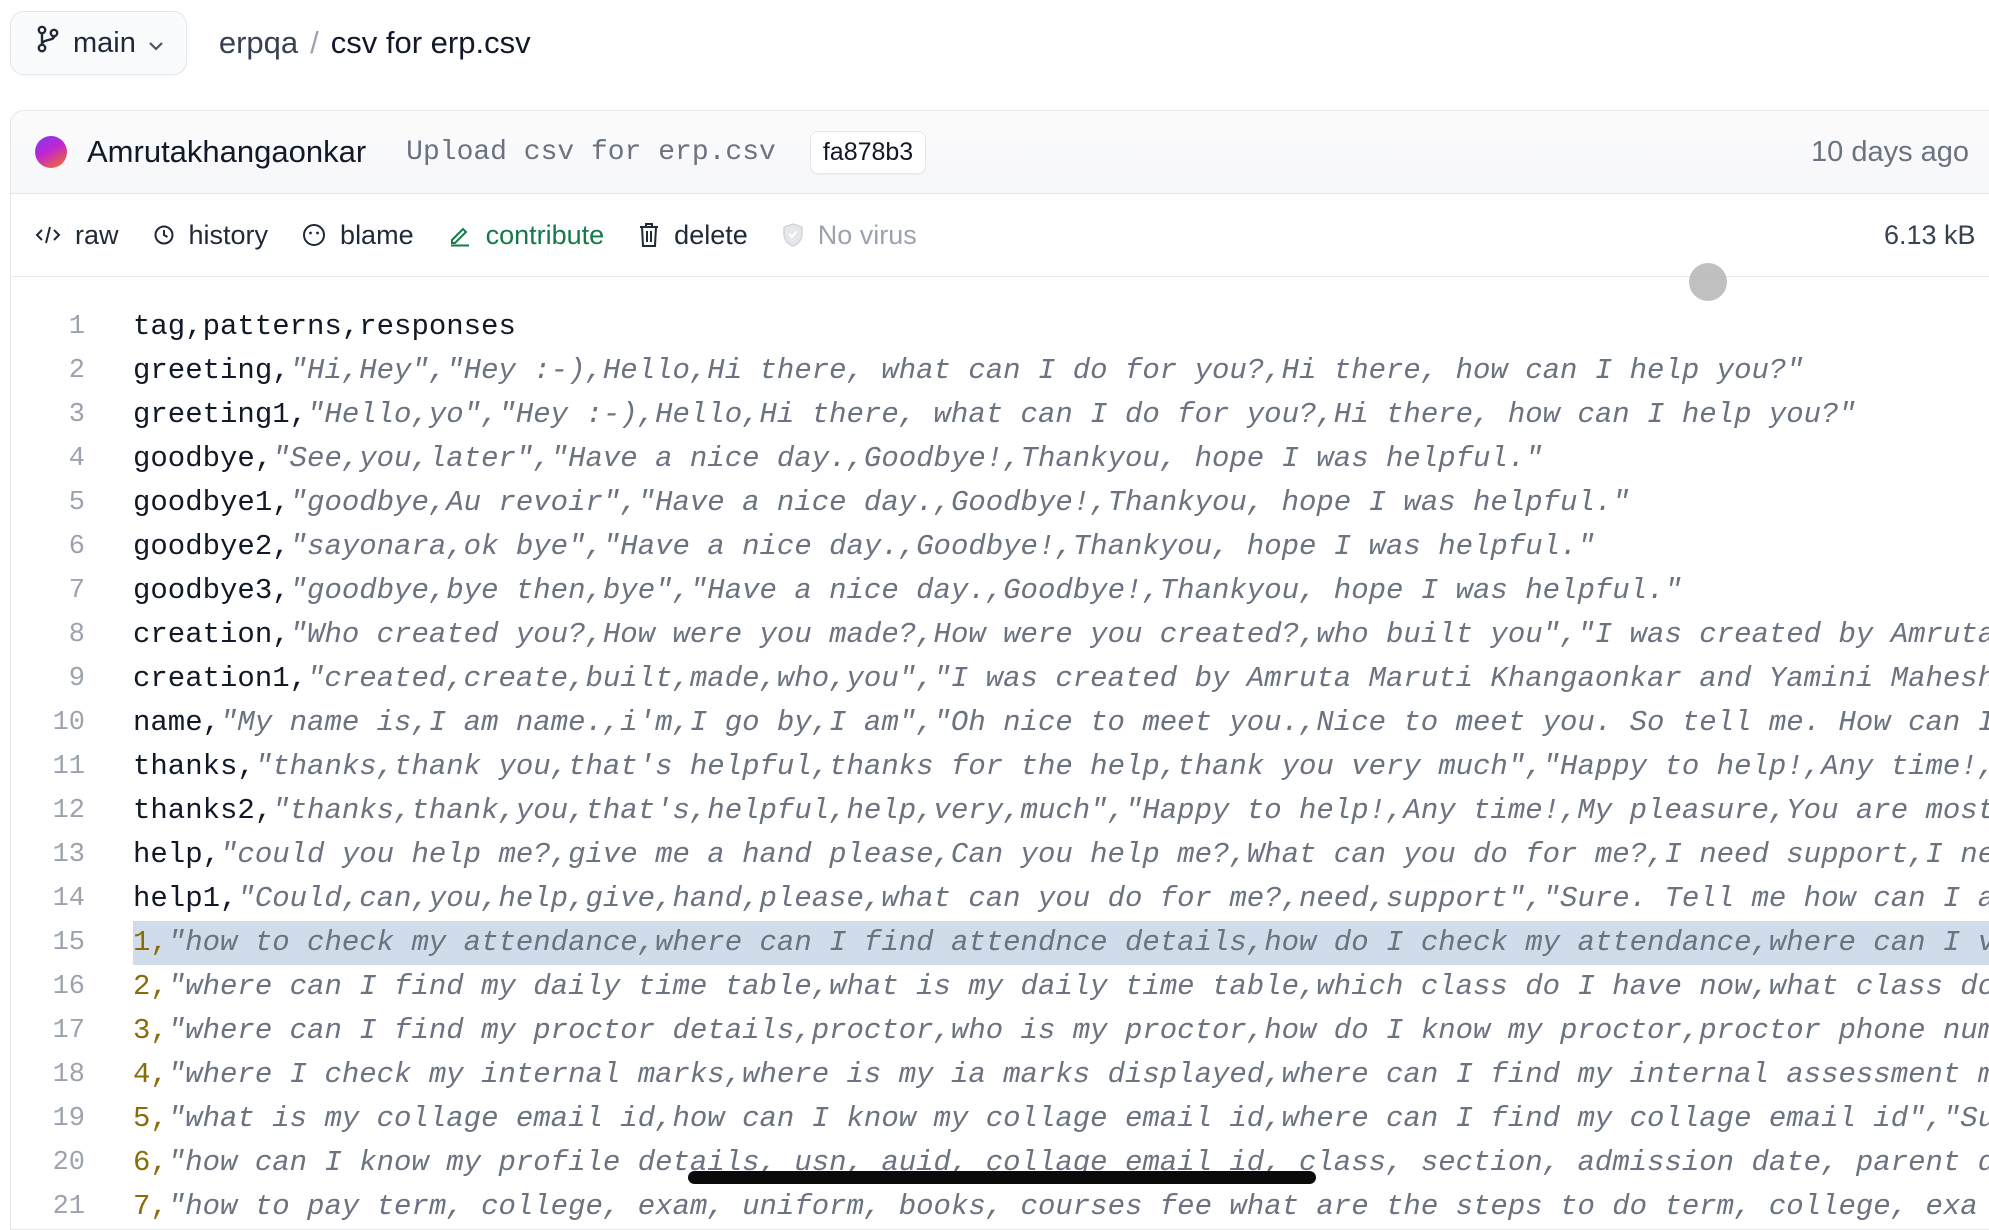 Image resolution: width=1989 pixels, height=1230 pixels. Describe the element at coordinates (150, 1206) in the screenshot. I see `line-tag: 7,` at that location.